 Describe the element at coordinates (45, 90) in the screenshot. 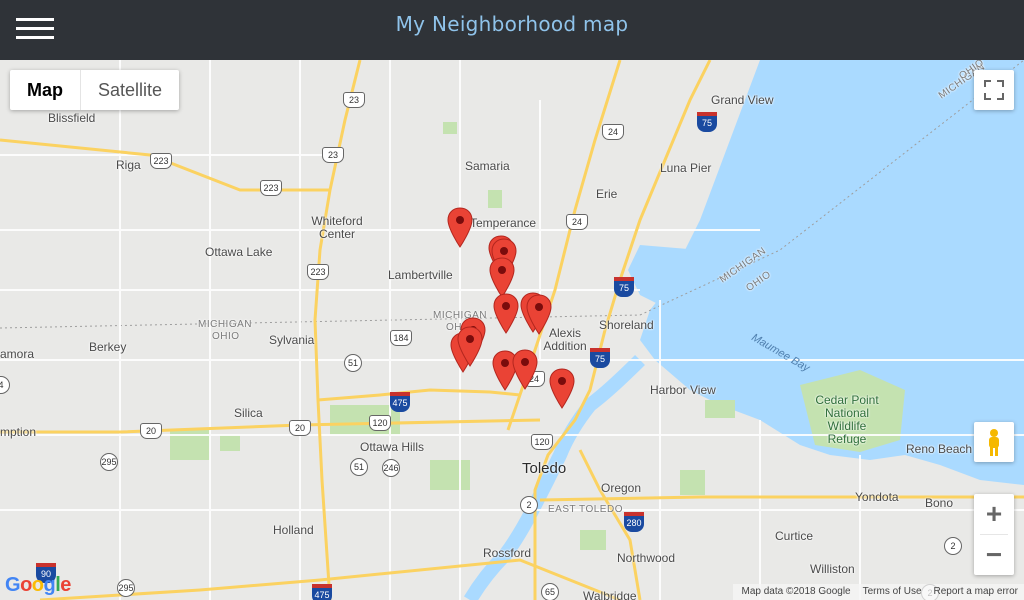

I see `map-type-map-button: Map` at that location.